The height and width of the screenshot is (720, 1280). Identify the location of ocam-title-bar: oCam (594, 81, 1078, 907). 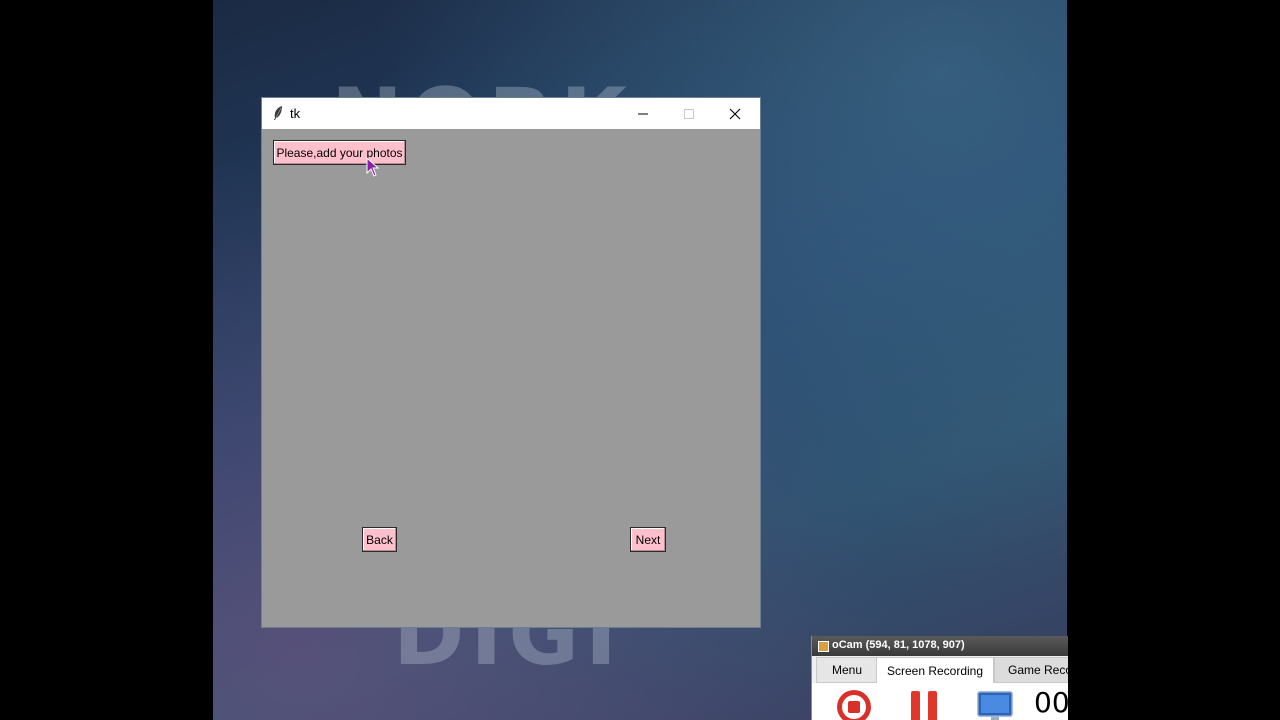
(940, 646).